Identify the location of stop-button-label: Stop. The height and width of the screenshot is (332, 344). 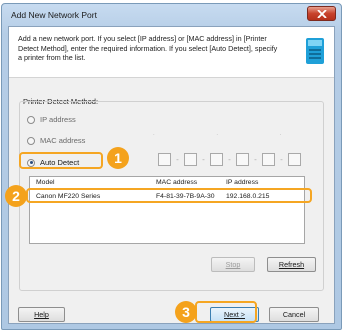
(233, 264).